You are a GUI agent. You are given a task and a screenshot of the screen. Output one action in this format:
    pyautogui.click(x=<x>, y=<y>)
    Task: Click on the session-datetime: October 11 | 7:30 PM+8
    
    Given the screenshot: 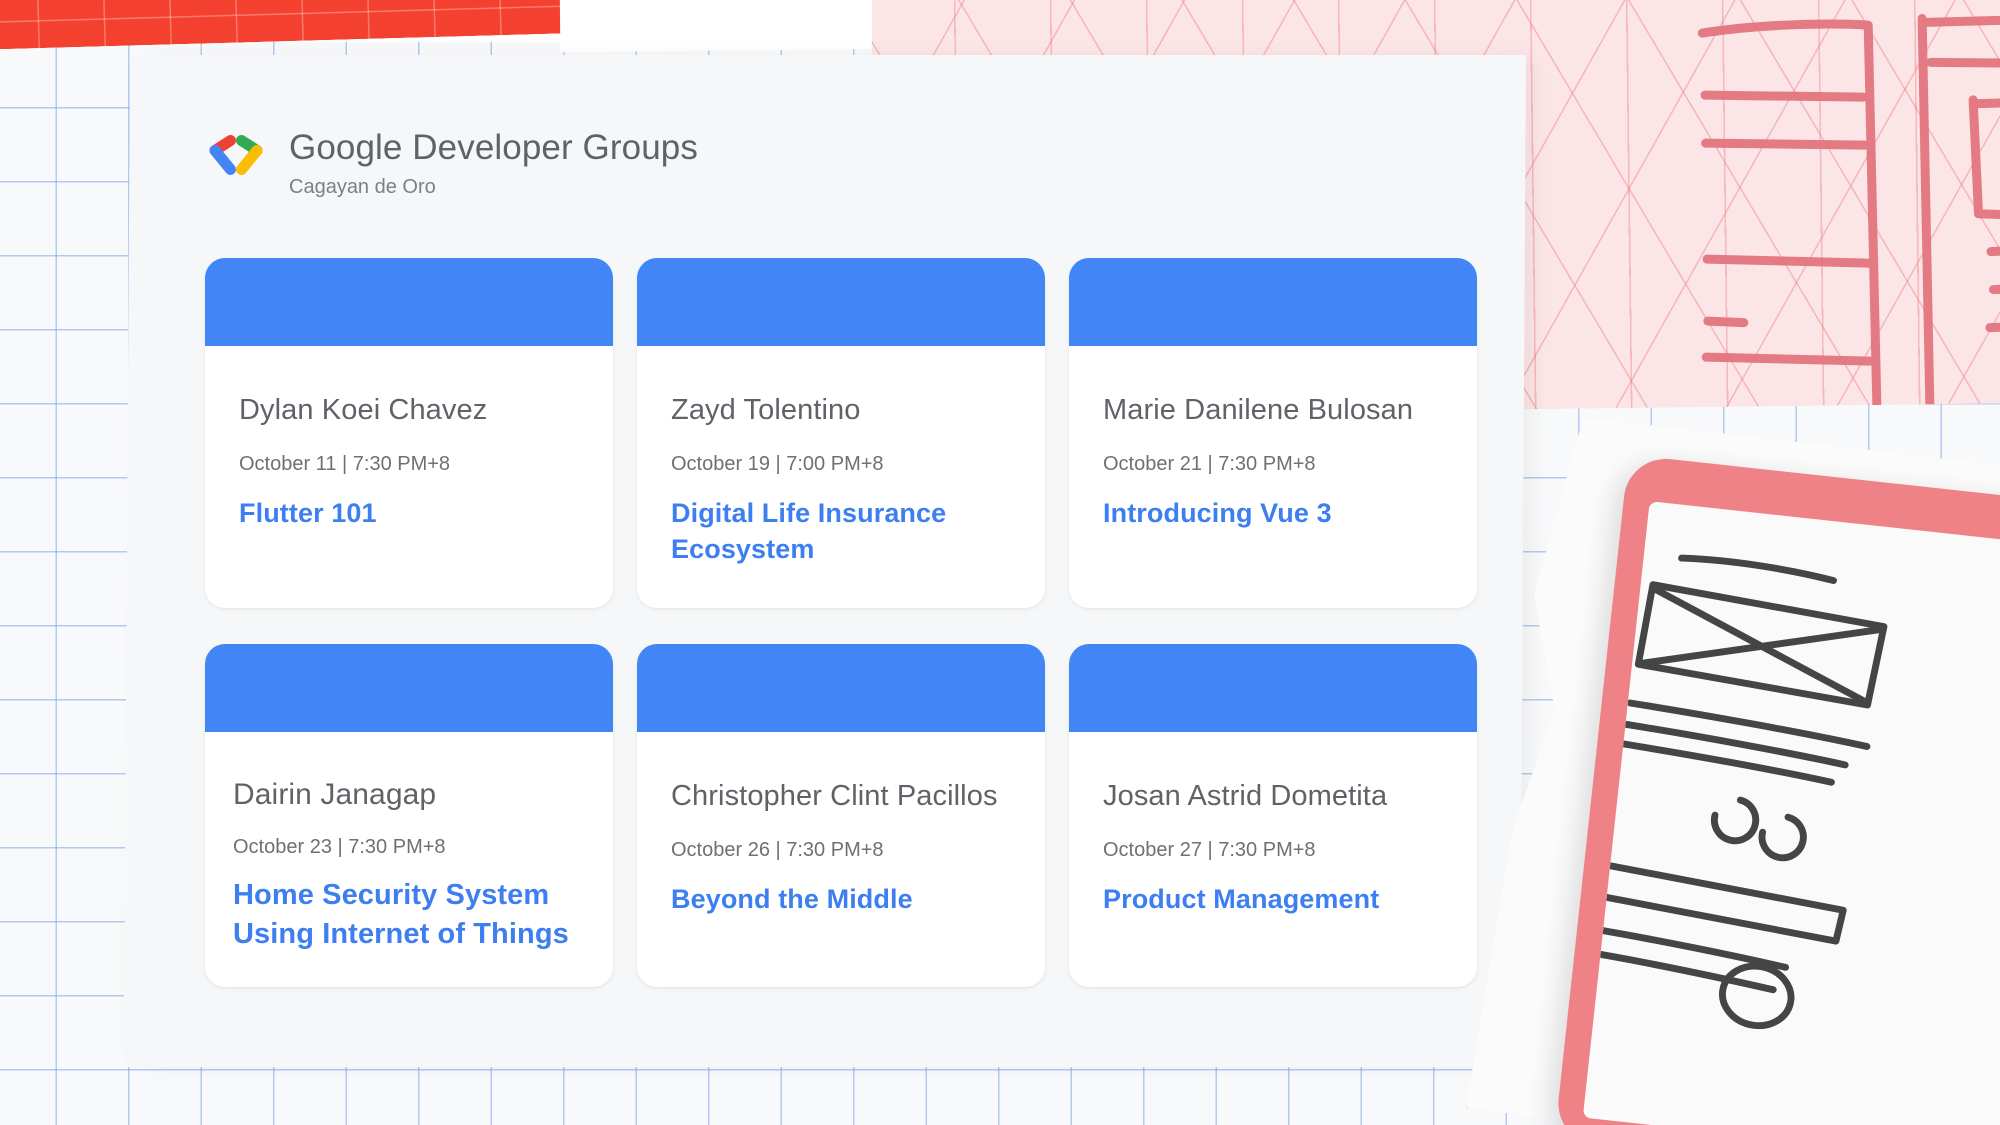 What is the action you would take?
    pyautogui.click(x=345, y=463)
    